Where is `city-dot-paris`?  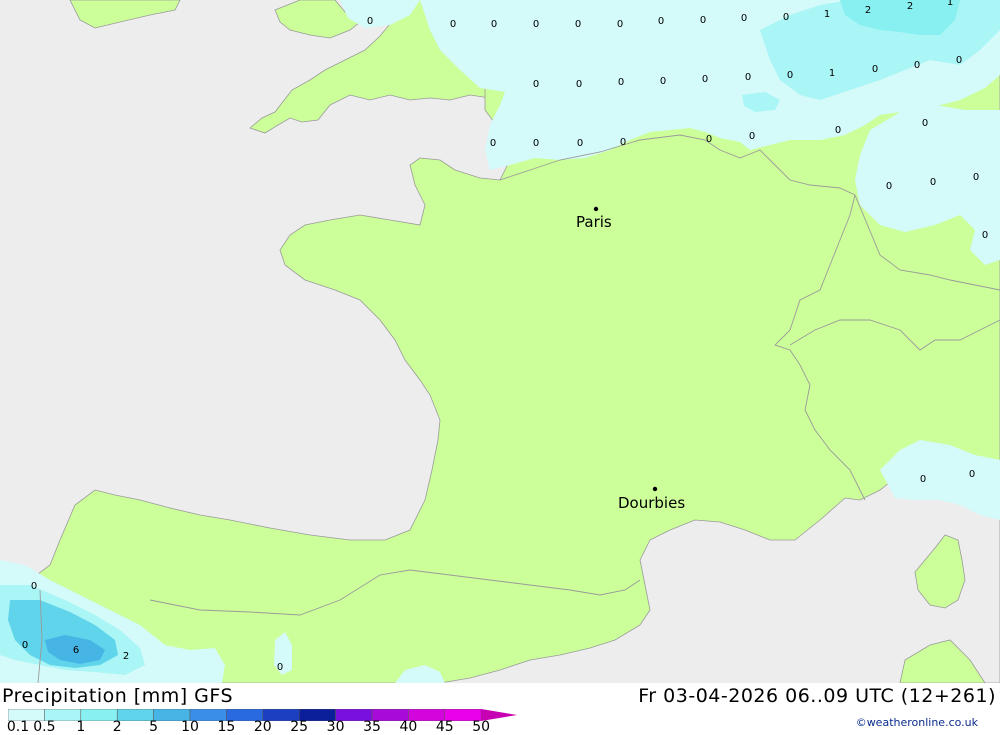 city-dot-paris is located at coordinates (596, 209).